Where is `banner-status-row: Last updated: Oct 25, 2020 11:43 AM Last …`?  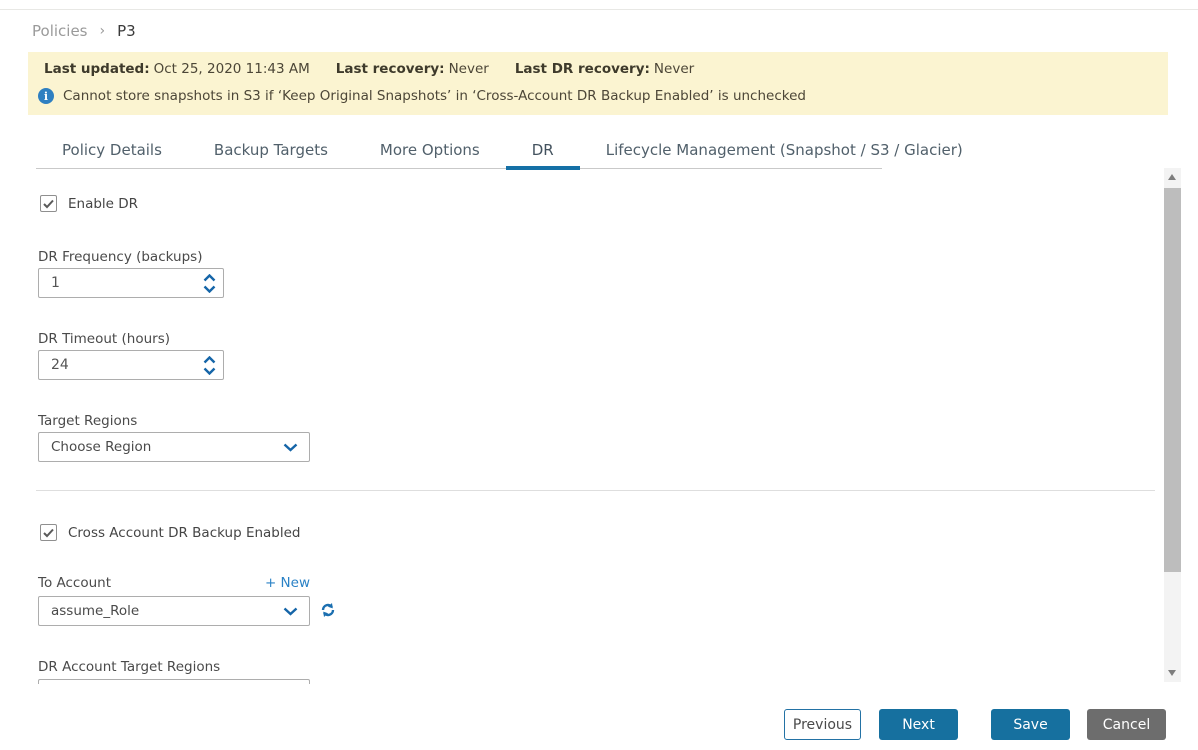 banner-status-row: Last updated: Oct 25, 2020 11:43 AM Last … is located at coordinates (369, 69).